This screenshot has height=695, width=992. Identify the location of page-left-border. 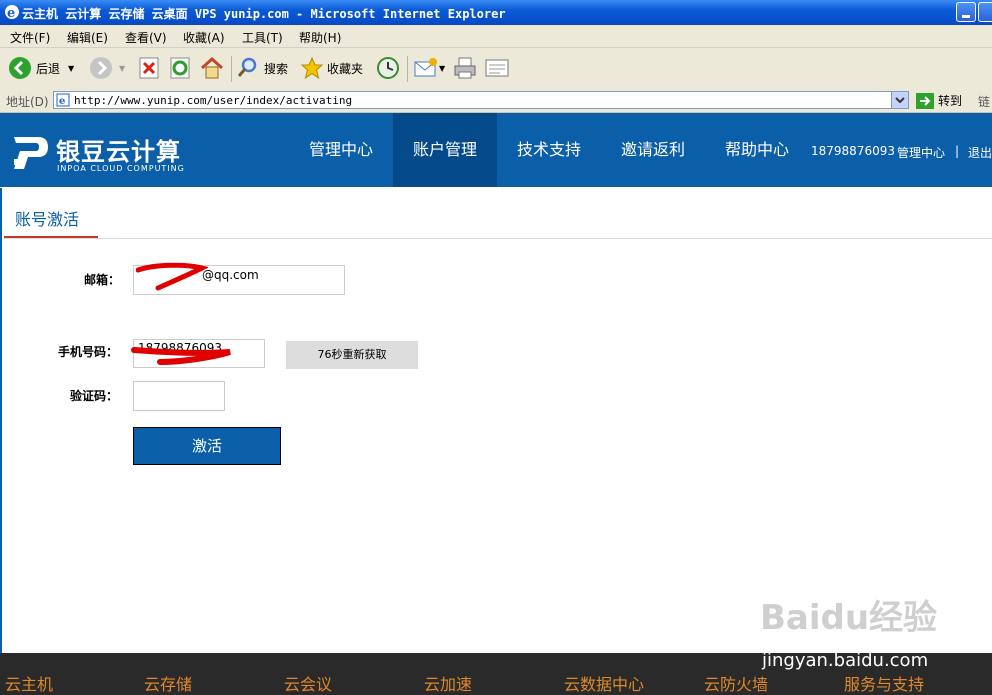
(1, 420).